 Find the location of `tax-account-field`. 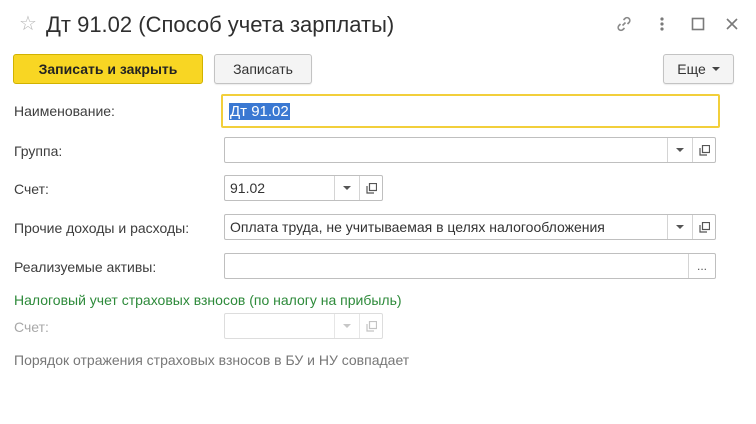

tax-account-field is located at coordinates (303, 326).